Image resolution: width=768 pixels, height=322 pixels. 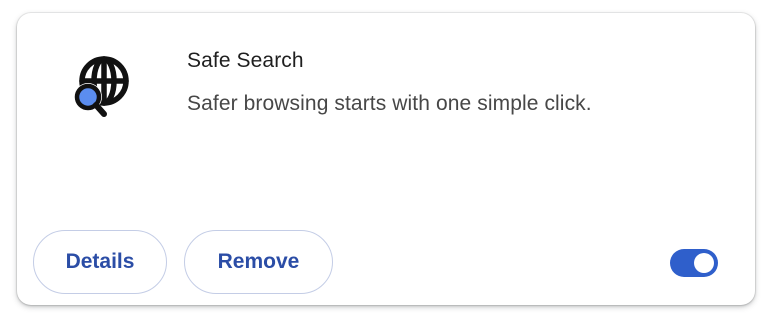 I want to click on enable-toggle, so click(x=694, y=263).